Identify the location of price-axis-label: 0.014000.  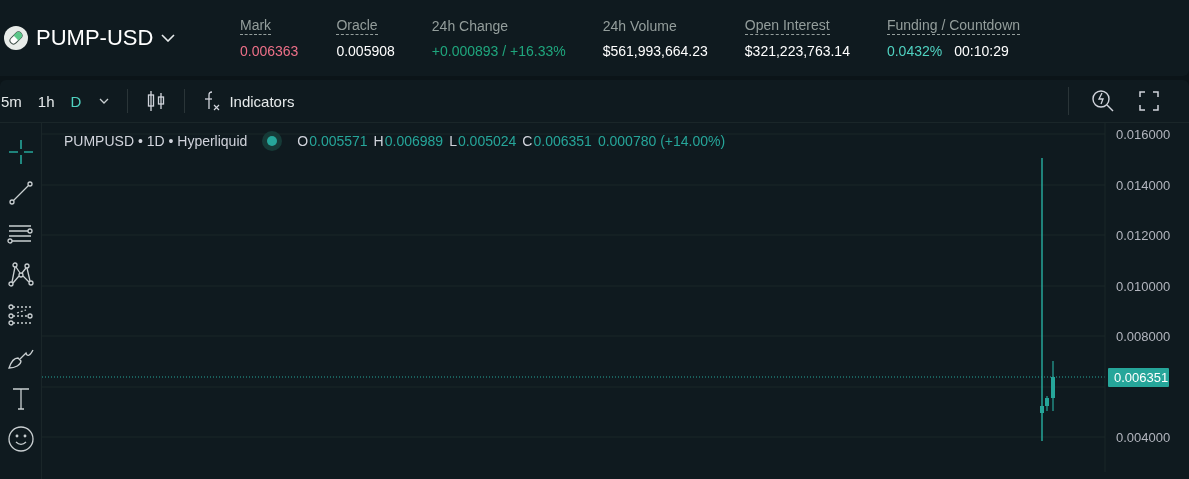
(1143, 185).